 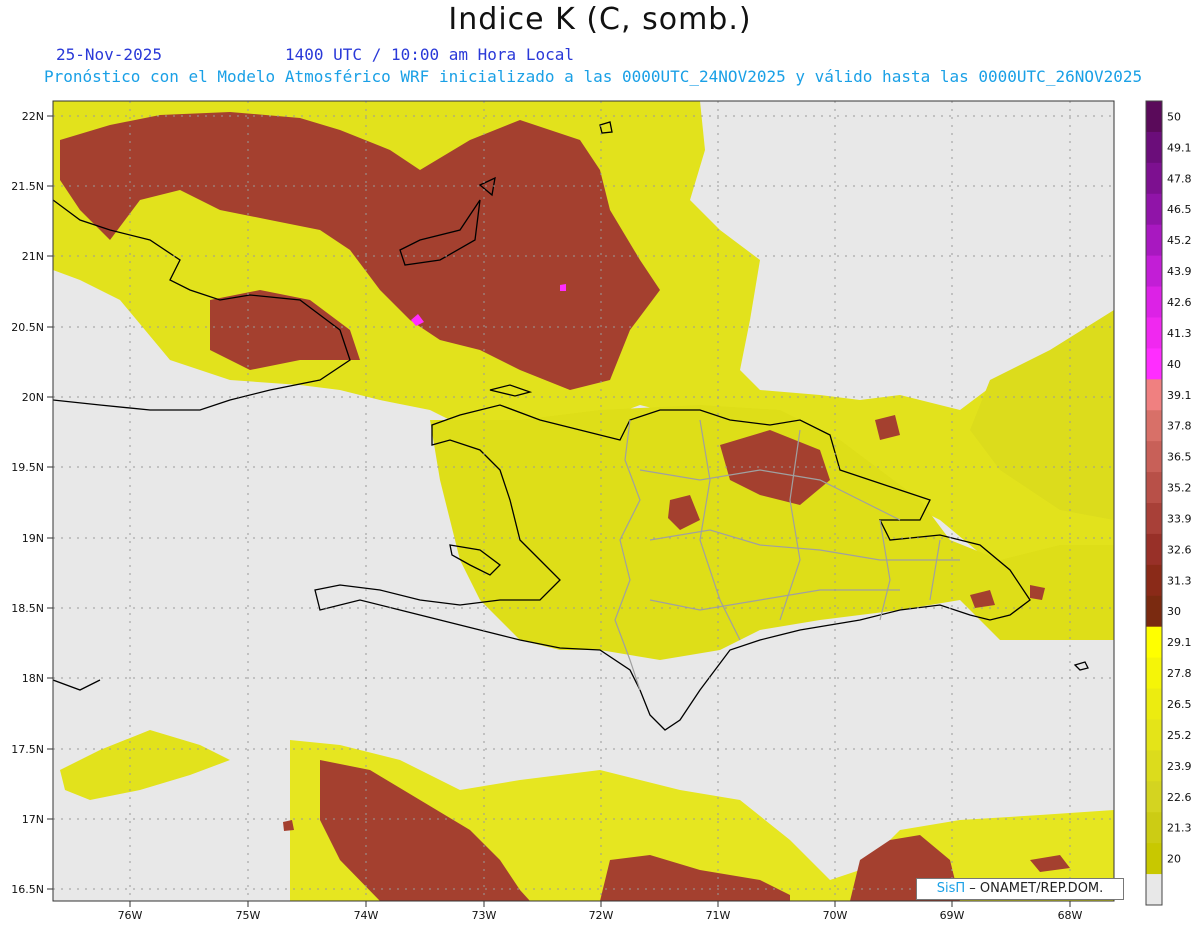 I want to click on lon-label: 74W, so click(x=366, y=915).